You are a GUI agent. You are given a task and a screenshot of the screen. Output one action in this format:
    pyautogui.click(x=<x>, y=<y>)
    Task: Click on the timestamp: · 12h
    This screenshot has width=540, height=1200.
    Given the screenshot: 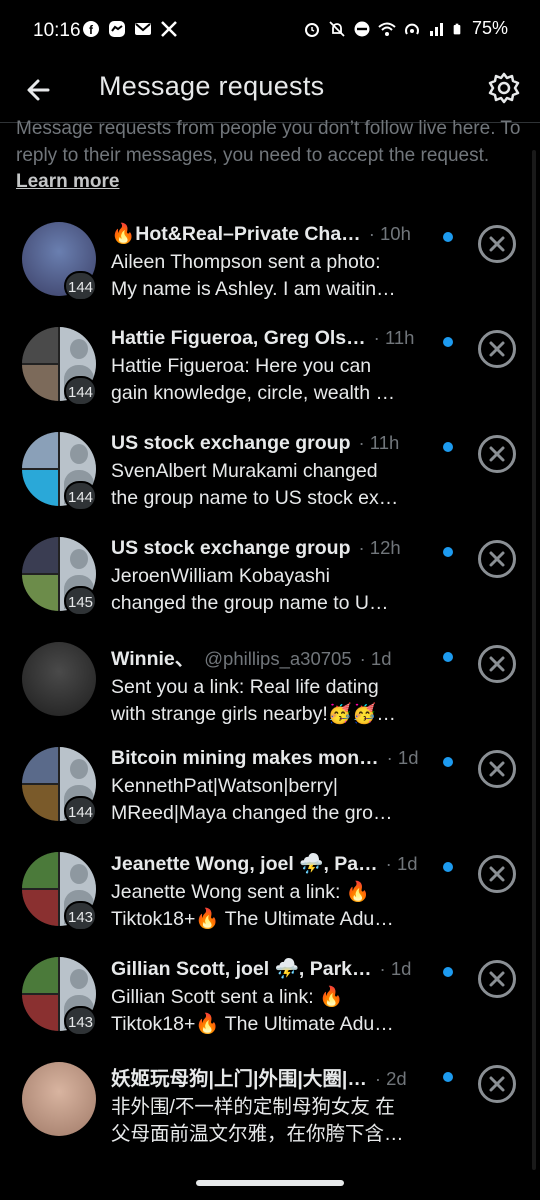 What is the action you would take?
    pyautogui.click(x=379, y=547)
    